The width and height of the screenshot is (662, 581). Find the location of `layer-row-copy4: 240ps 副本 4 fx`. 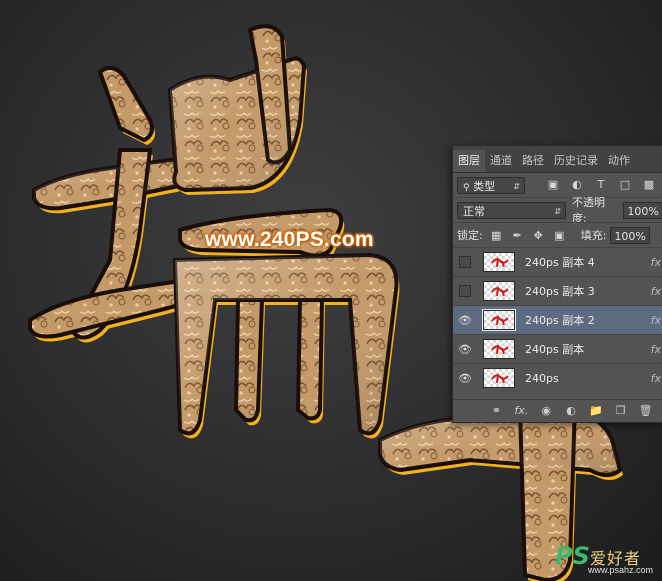

layer-row-copy4: 240ps 副本 4 fx is located at coordinates (557, 261).